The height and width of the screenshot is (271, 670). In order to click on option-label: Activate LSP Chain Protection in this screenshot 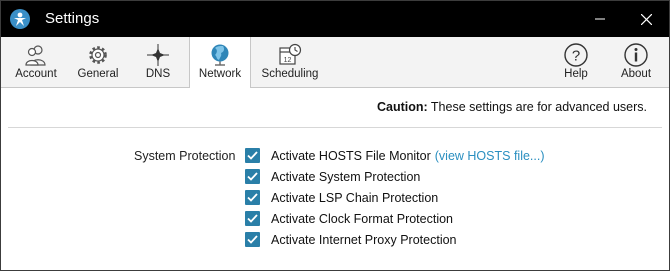, I will do `click(355, 197)`.